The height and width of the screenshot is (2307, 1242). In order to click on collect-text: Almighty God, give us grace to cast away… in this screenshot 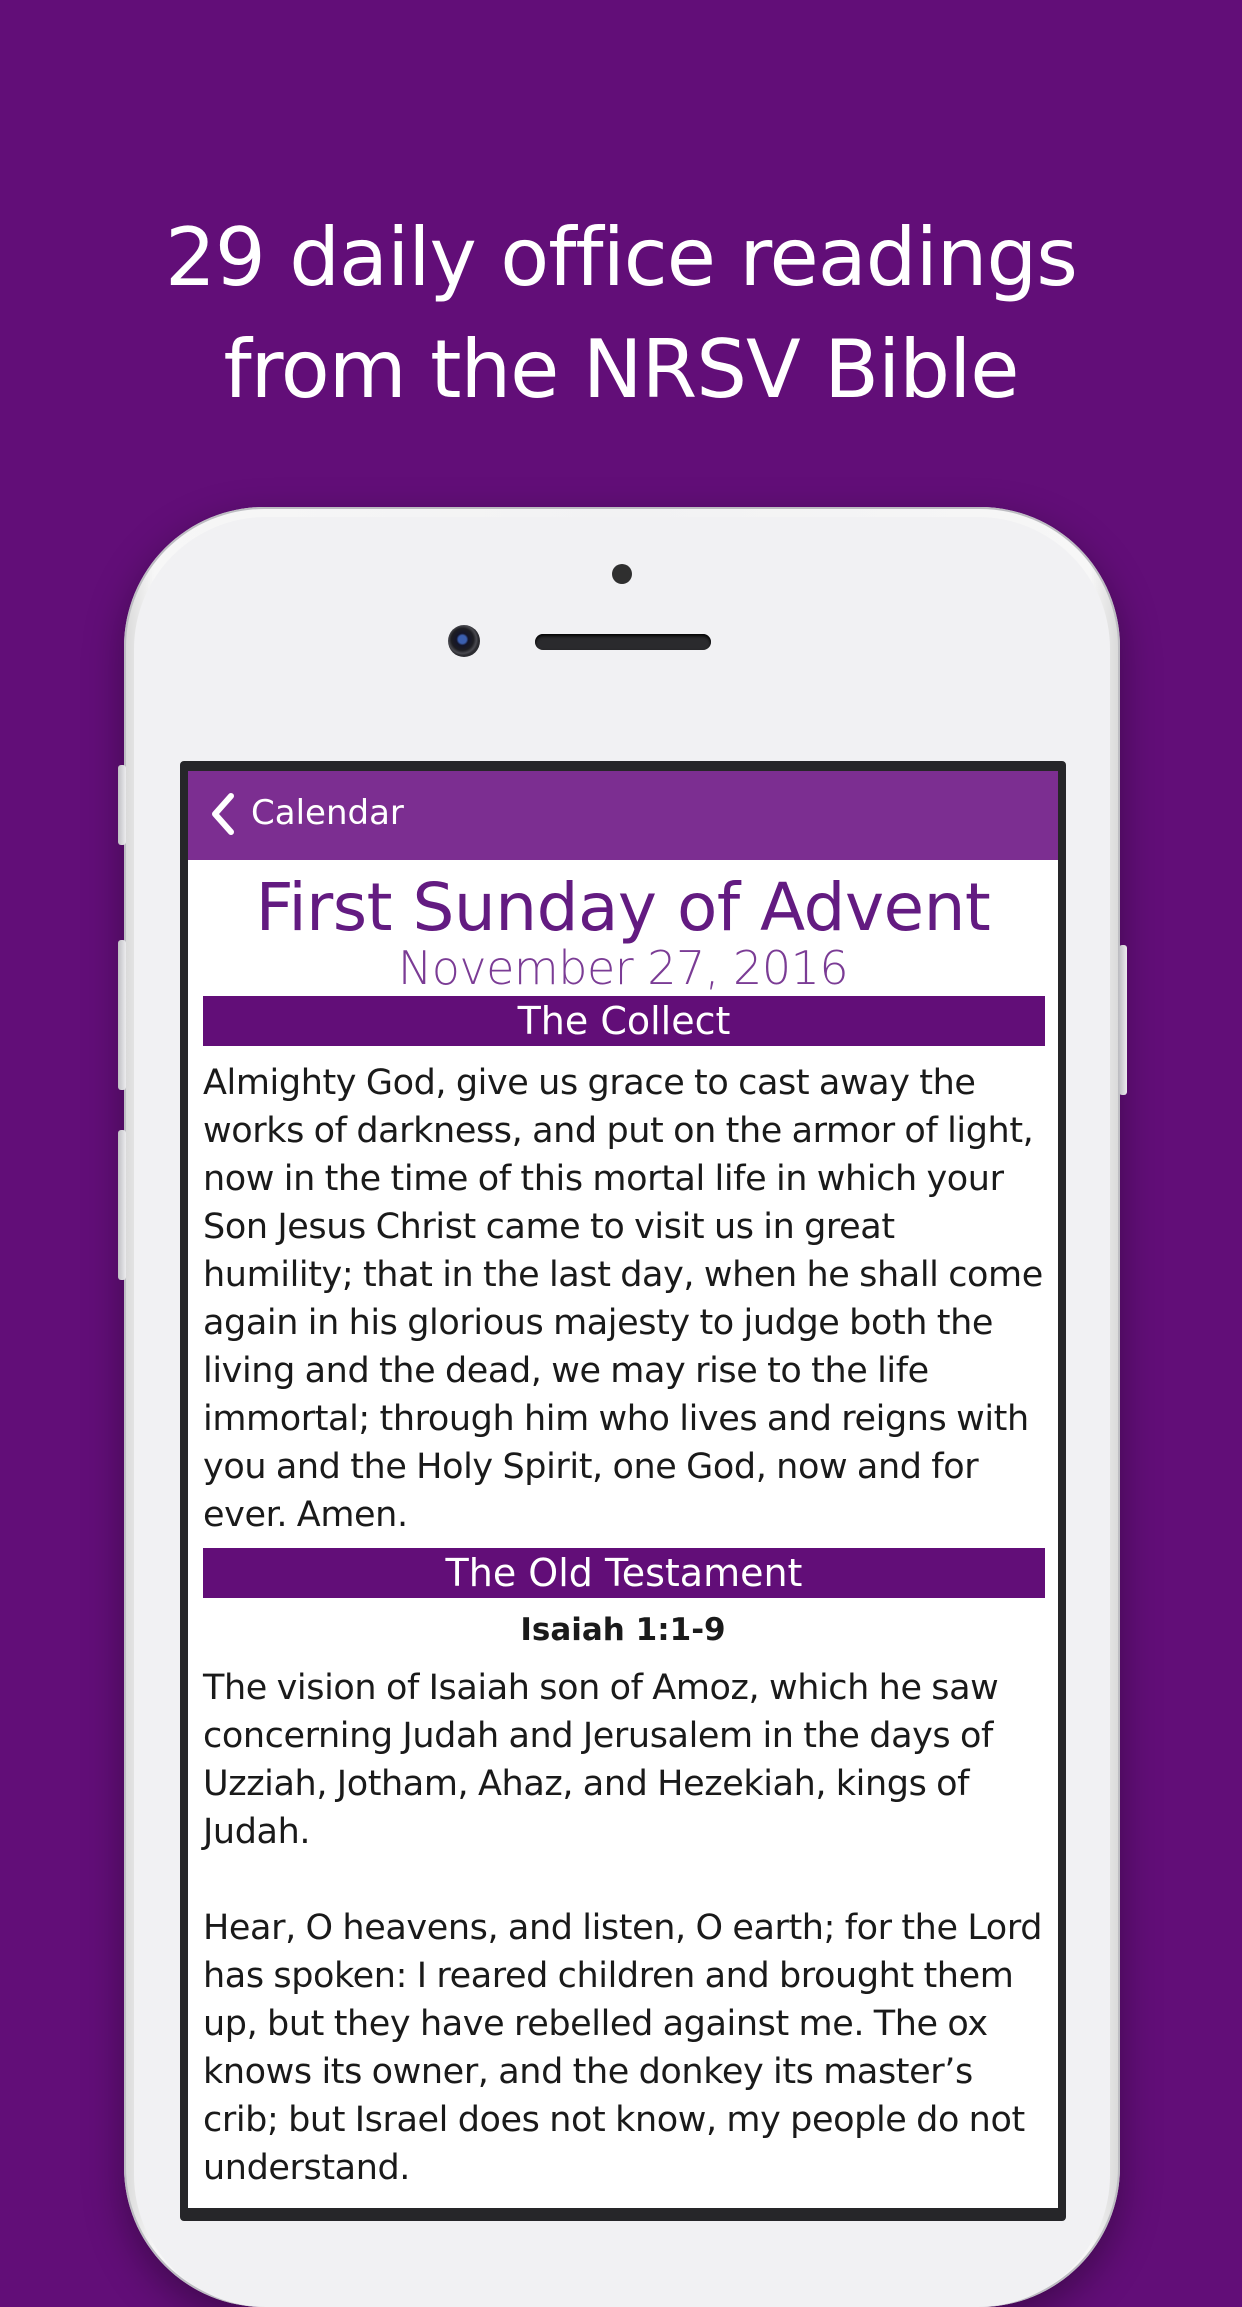, I will do `click(623, 1299)`.